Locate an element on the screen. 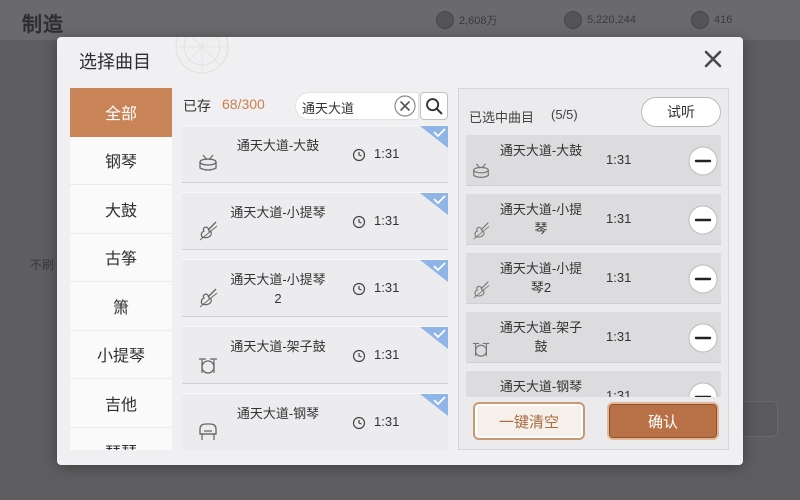 This screenshot has width=800, height=500. song-item: 通天大道-大鼓 1:31 is located at coordinates (315, 154).